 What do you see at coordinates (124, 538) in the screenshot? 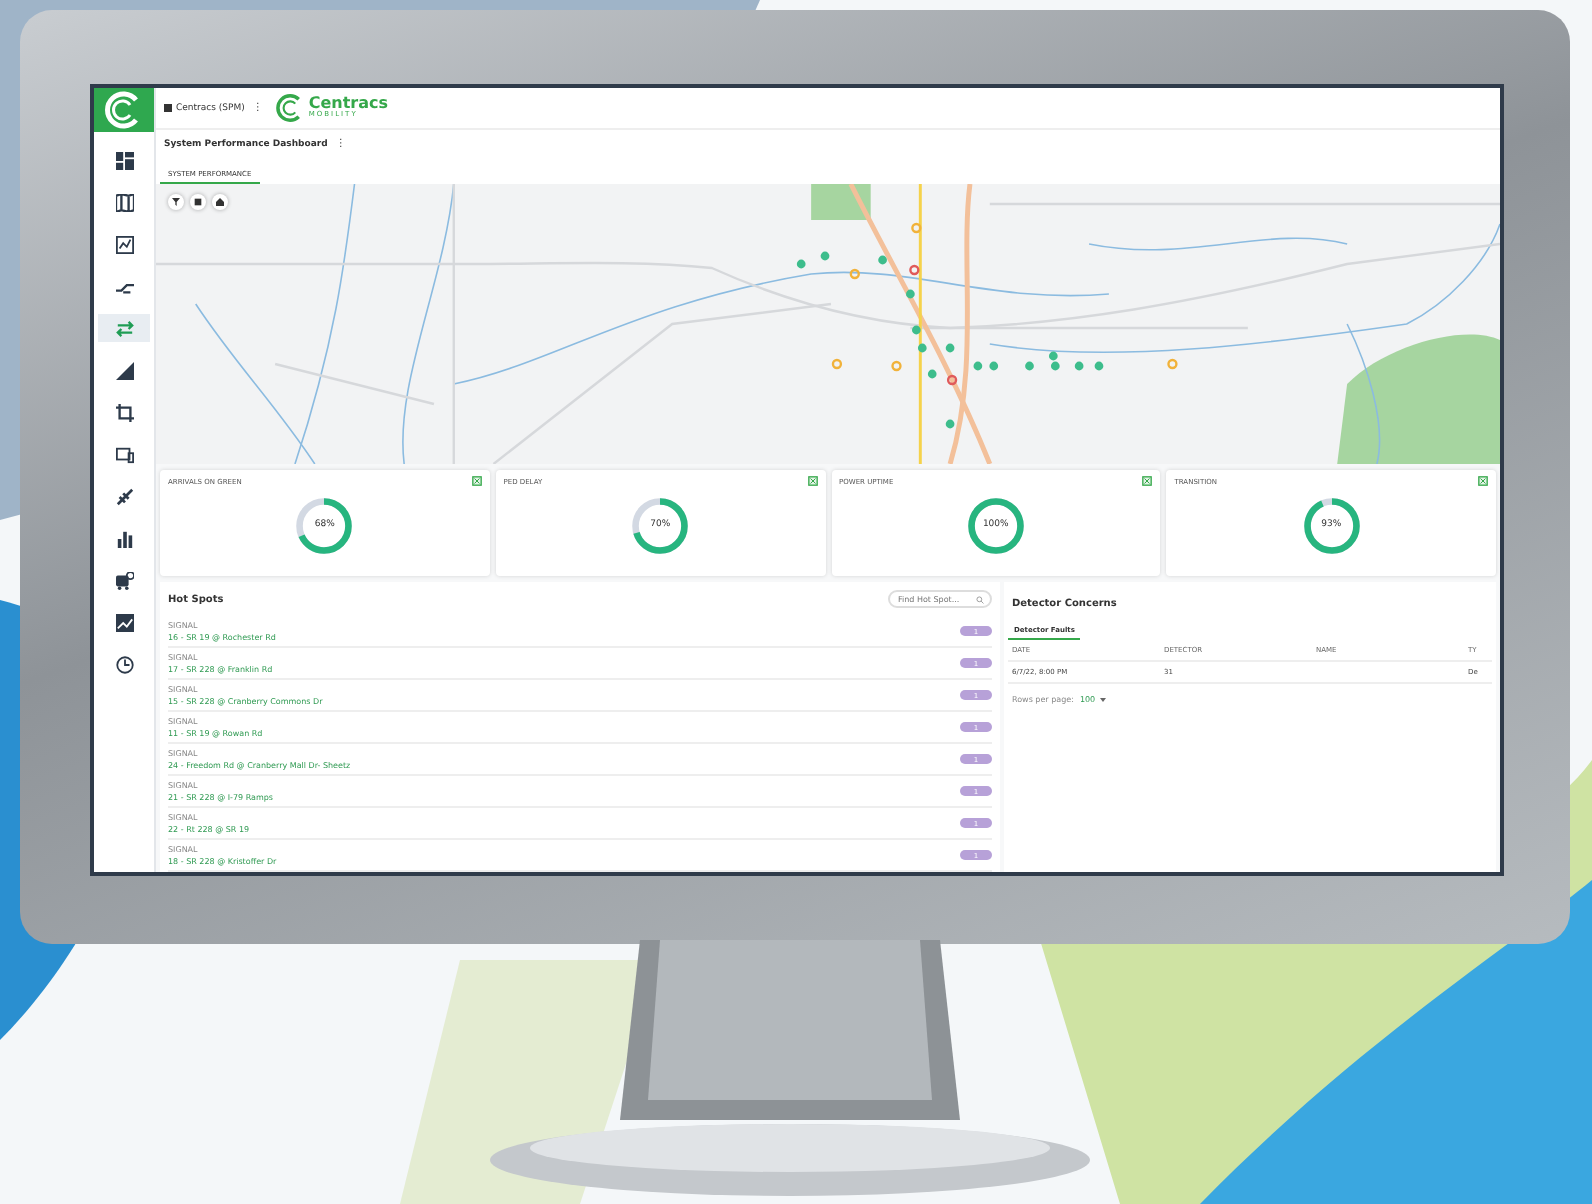
I see `bars-icon` at bounding box center [124, 538].